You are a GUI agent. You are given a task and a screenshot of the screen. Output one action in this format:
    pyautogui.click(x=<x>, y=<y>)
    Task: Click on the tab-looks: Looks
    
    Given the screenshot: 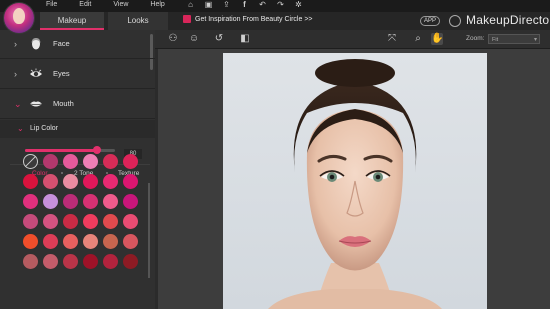 What is the action you would take?
    pyautogui.click(x=138, y=21)
    